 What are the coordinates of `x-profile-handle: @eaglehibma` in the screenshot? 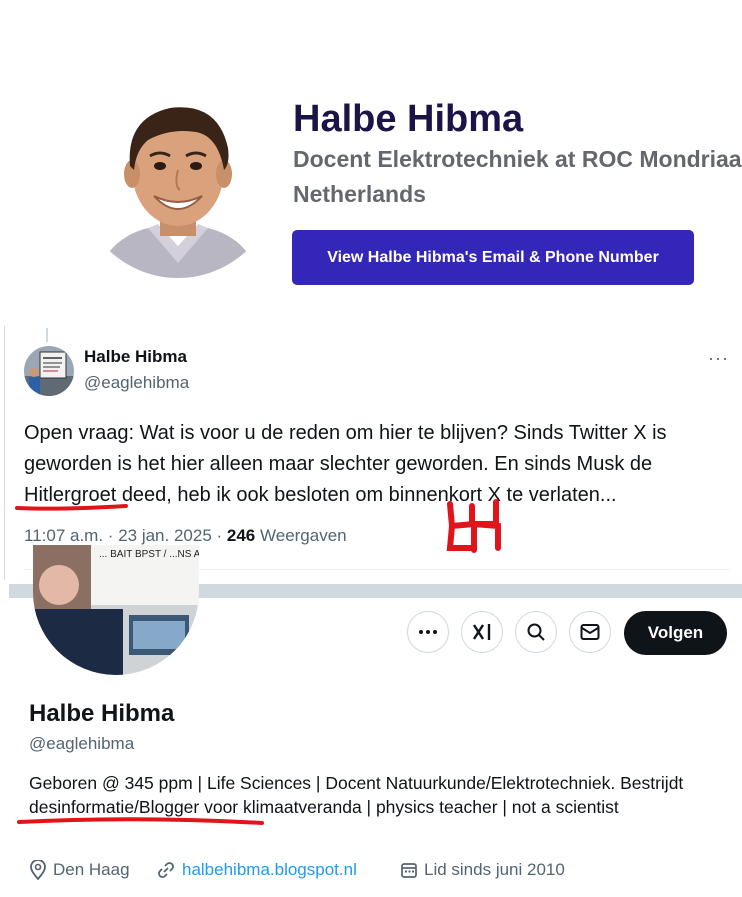 It's located at (82, 743).